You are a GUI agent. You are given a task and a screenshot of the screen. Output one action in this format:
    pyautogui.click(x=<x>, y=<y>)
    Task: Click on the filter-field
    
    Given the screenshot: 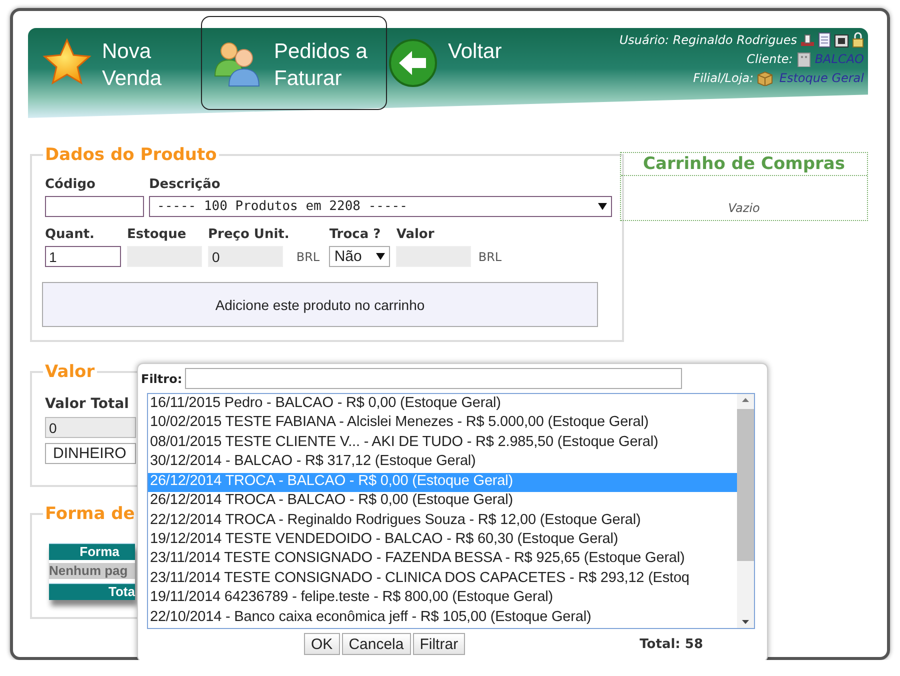 What is the action you would take?
    pyautogui.click(x=433, y=378)
    